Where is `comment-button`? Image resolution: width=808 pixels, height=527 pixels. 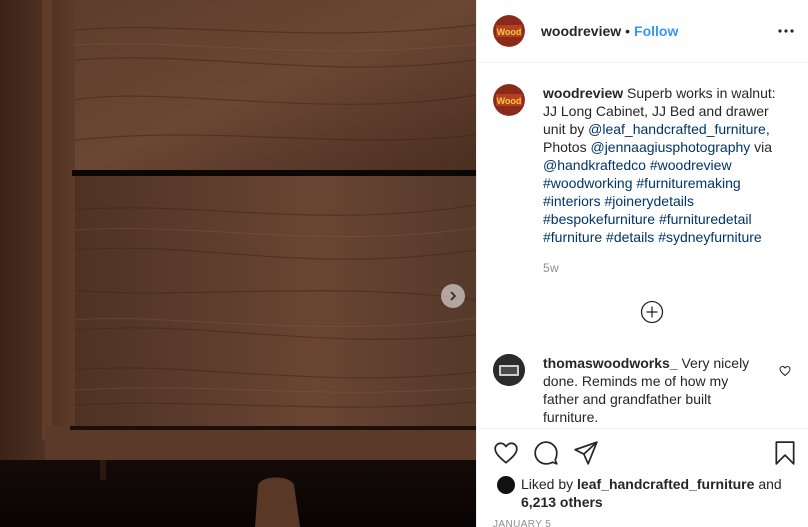
comment-button is located at coordinates (546, 453).